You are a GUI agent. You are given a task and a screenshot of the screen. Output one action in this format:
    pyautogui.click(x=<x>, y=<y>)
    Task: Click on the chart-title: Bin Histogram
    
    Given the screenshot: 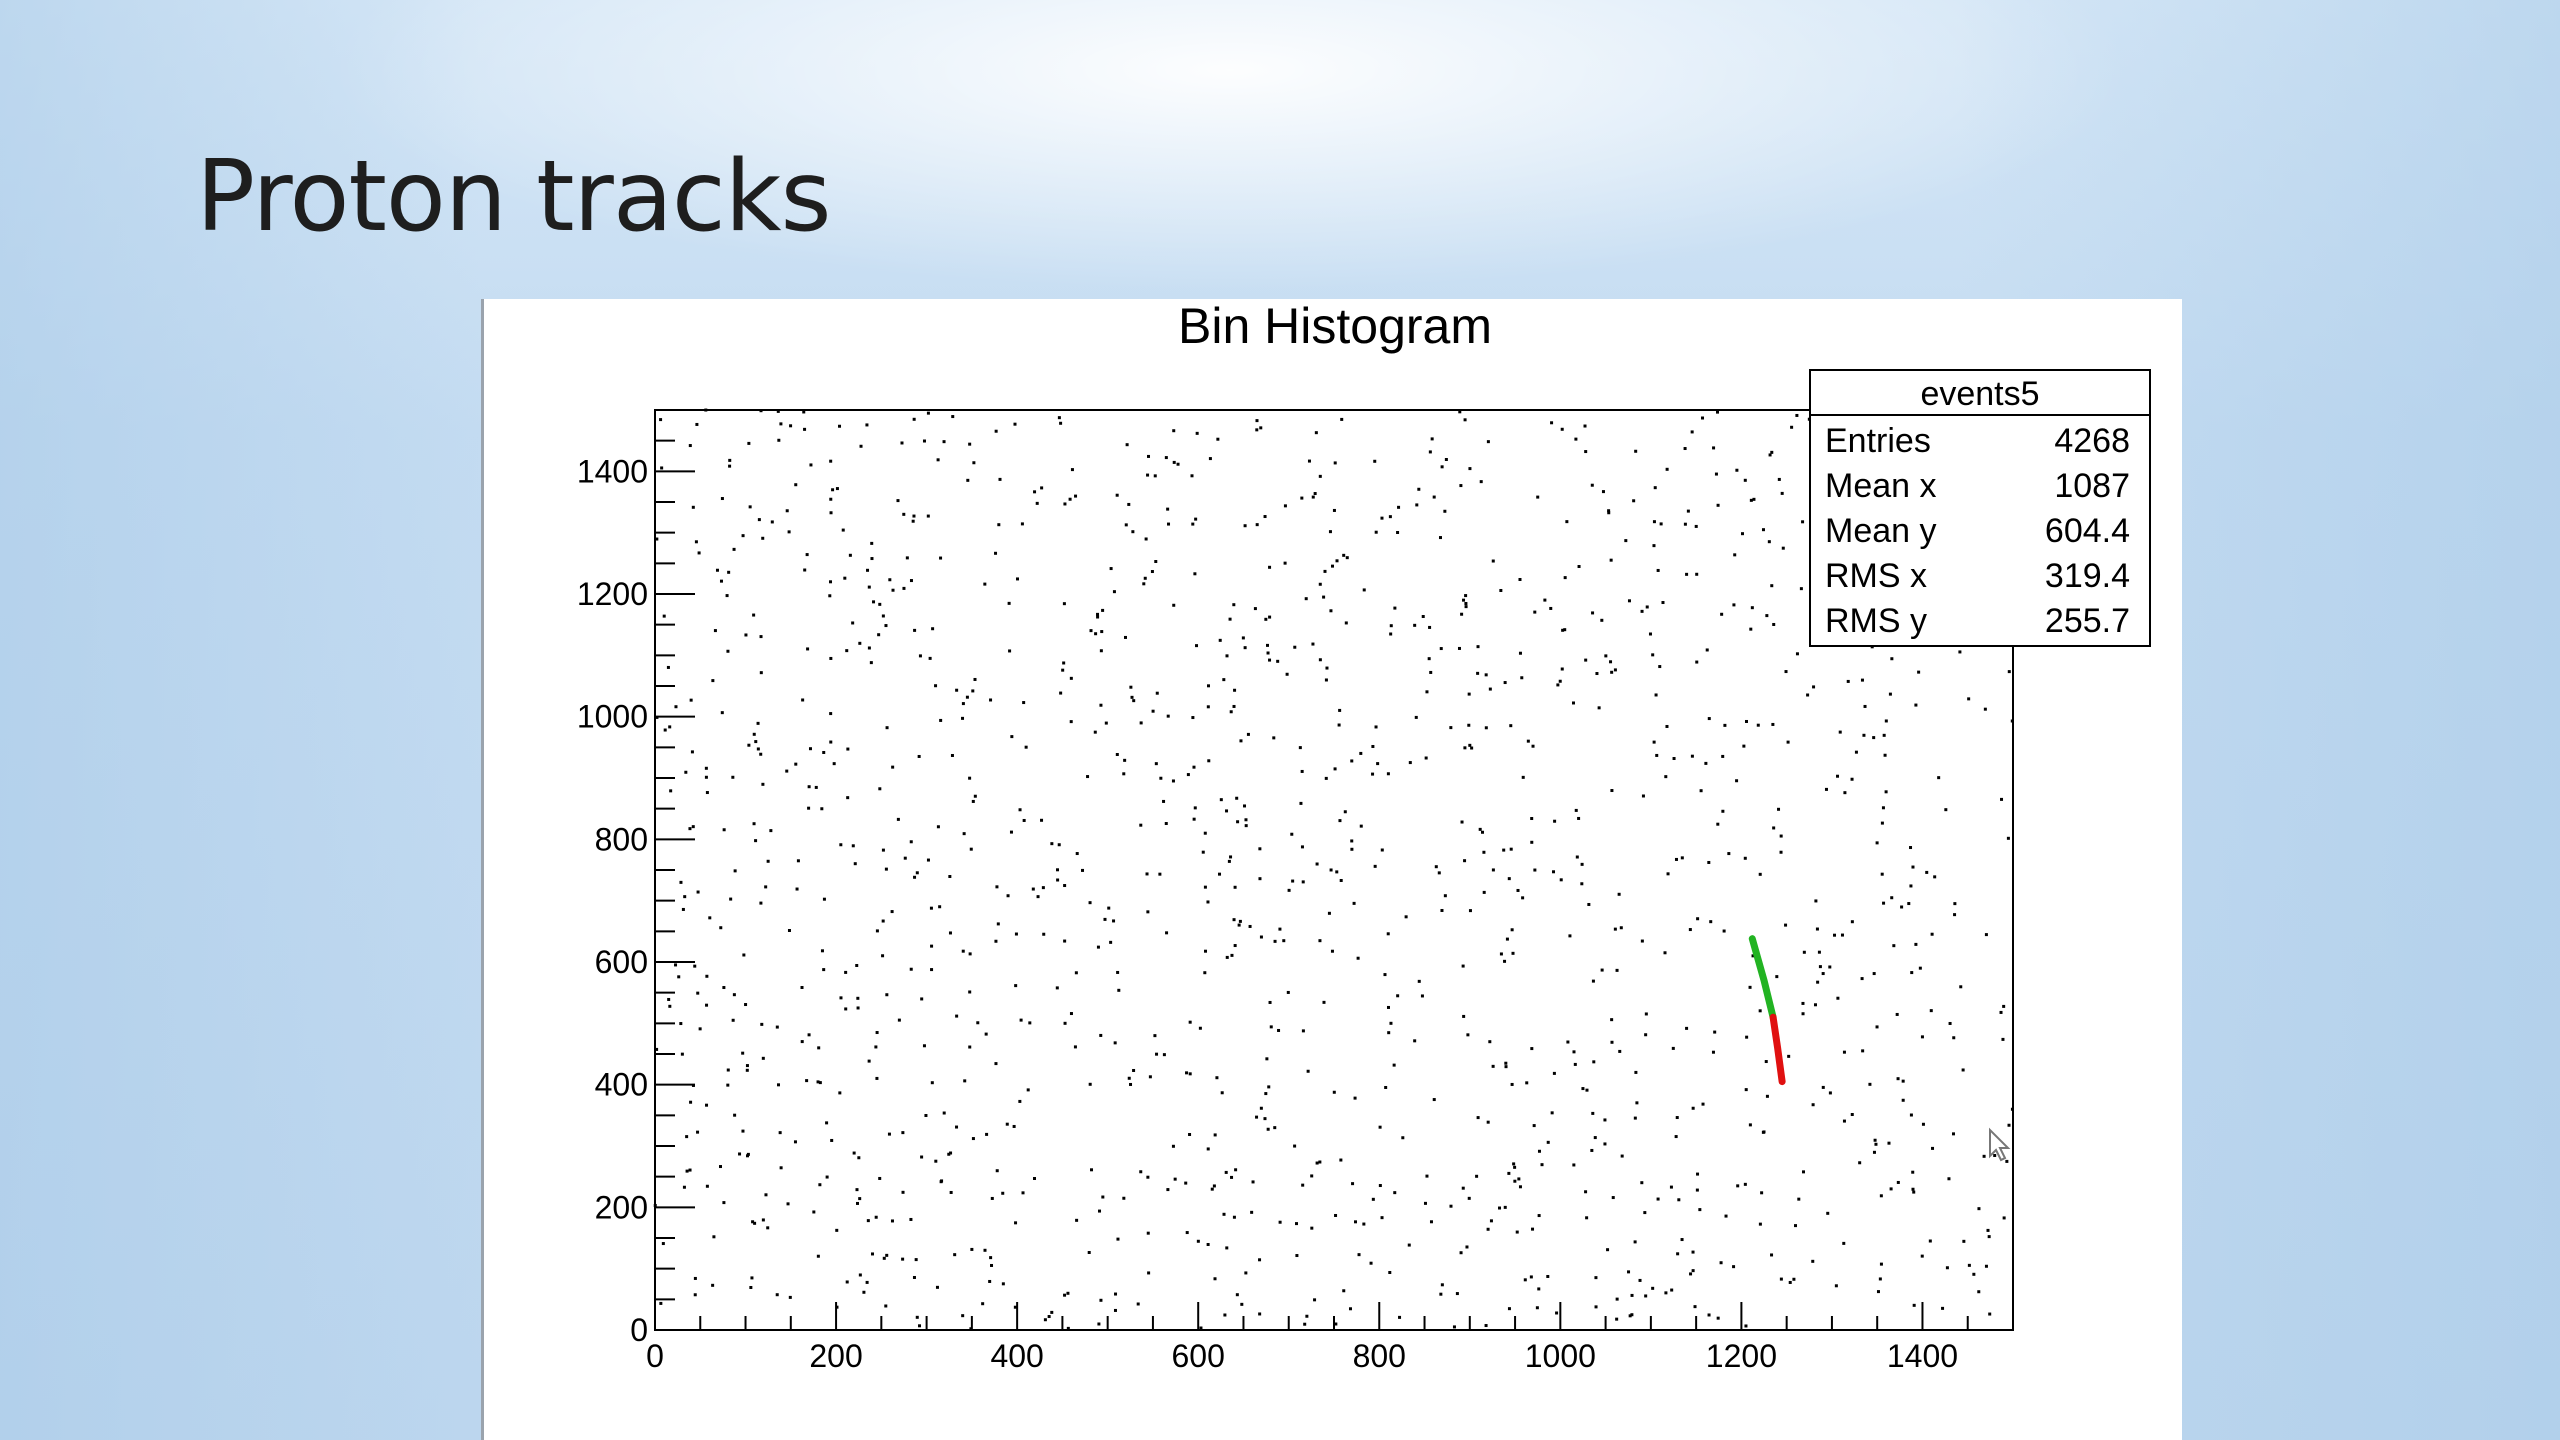 What is the action you would take?
    pyautogui.click(x=1335, y=326)
    